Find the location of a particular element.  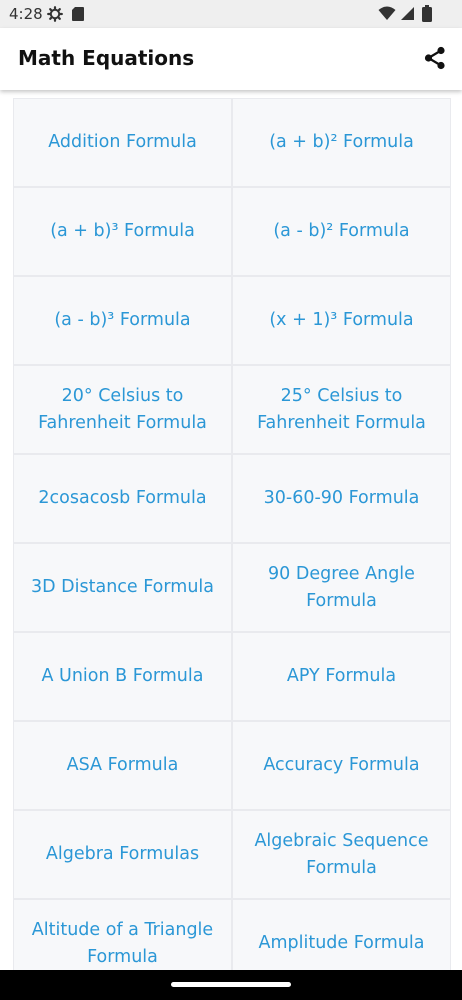

formula-item: (a + b)² Formula is located at coordinates (341, 142).